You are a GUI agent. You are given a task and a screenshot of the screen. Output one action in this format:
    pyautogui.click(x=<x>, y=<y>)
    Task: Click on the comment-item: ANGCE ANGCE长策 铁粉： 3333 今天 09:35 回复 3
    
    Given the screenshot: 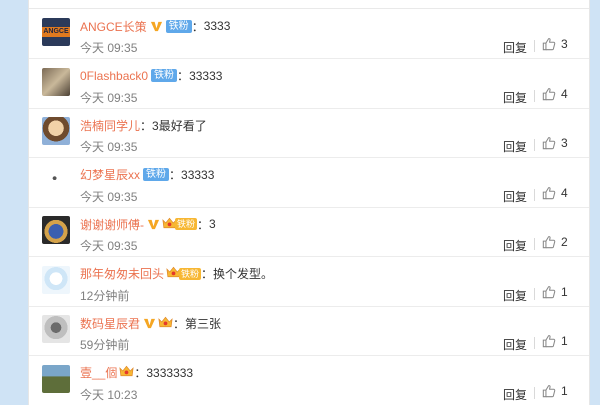 What is the action you would take?
    pyautogui.click(x=309, y=34)
    